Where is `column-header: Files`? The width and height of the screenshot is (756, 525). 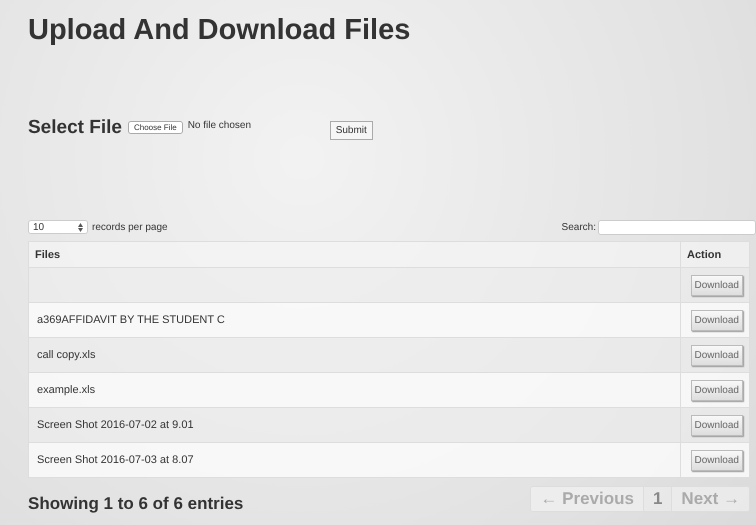
column-header: Files is located at coordinates (354, 255).